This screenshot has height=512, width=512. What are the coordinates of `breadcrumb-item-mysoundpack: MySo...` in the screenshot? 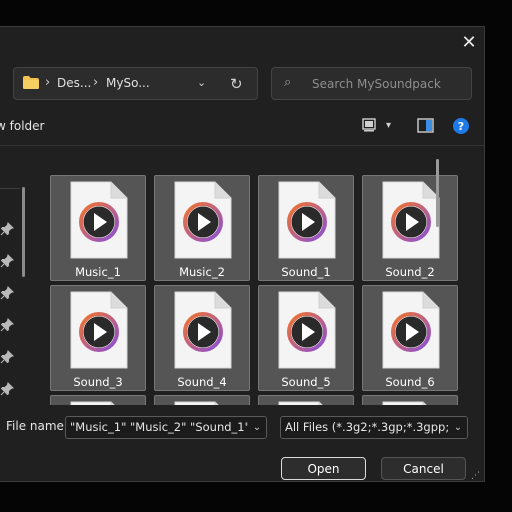 It's located at (128, 83).